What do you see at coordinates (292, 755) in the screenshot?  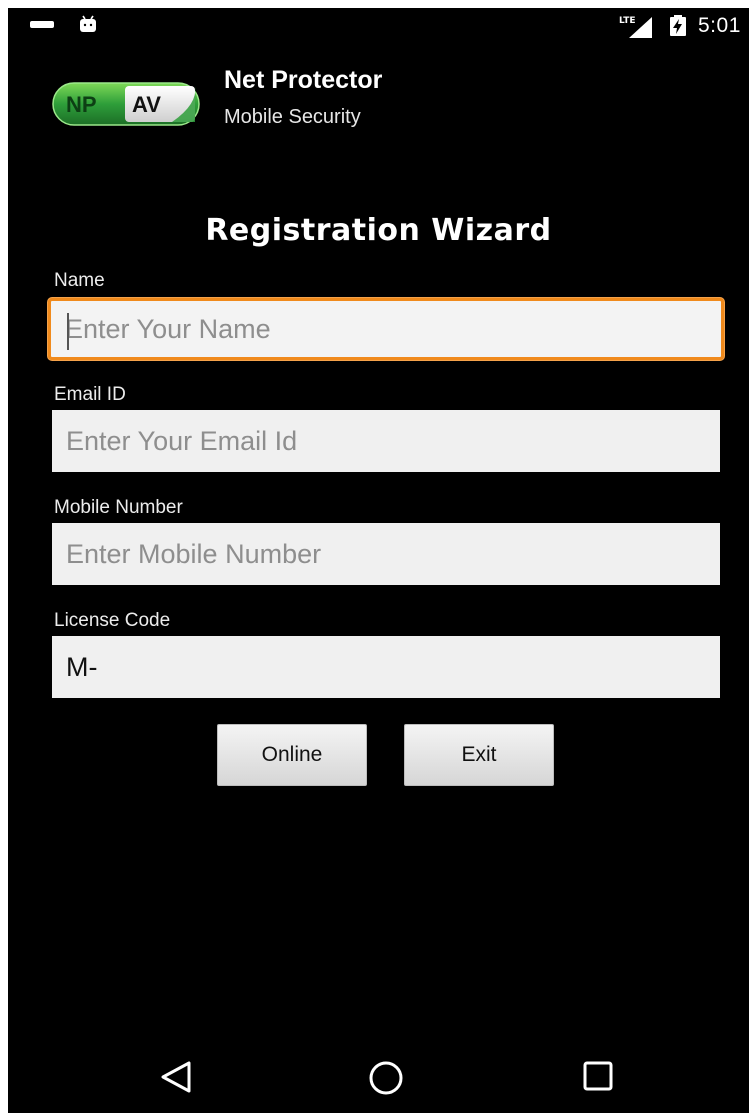 I see `online-button: Online` at bounding box center [292, 755].